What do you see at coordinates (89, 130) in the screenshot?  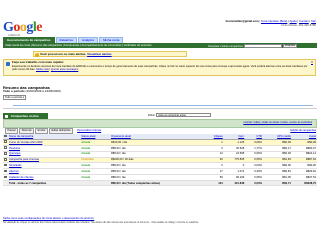 I see `customize-columns-link: Personalizar colunas` at bounding box center [89, 130].